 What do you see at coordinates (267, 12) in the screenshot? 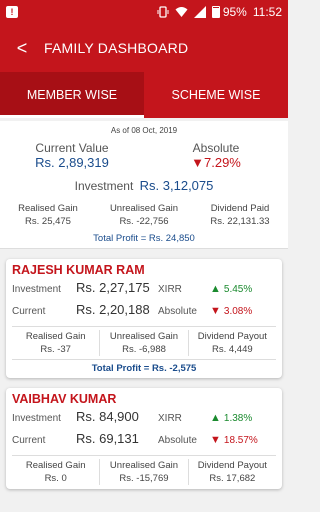
I see `clock: 11:52` at bounding box center [267, 12].